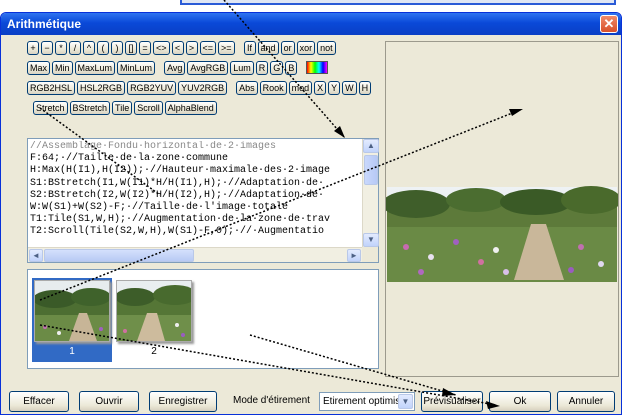 This screenshot has width=622, height=415. I want to click on color-palette-icon, so click(317, 67).